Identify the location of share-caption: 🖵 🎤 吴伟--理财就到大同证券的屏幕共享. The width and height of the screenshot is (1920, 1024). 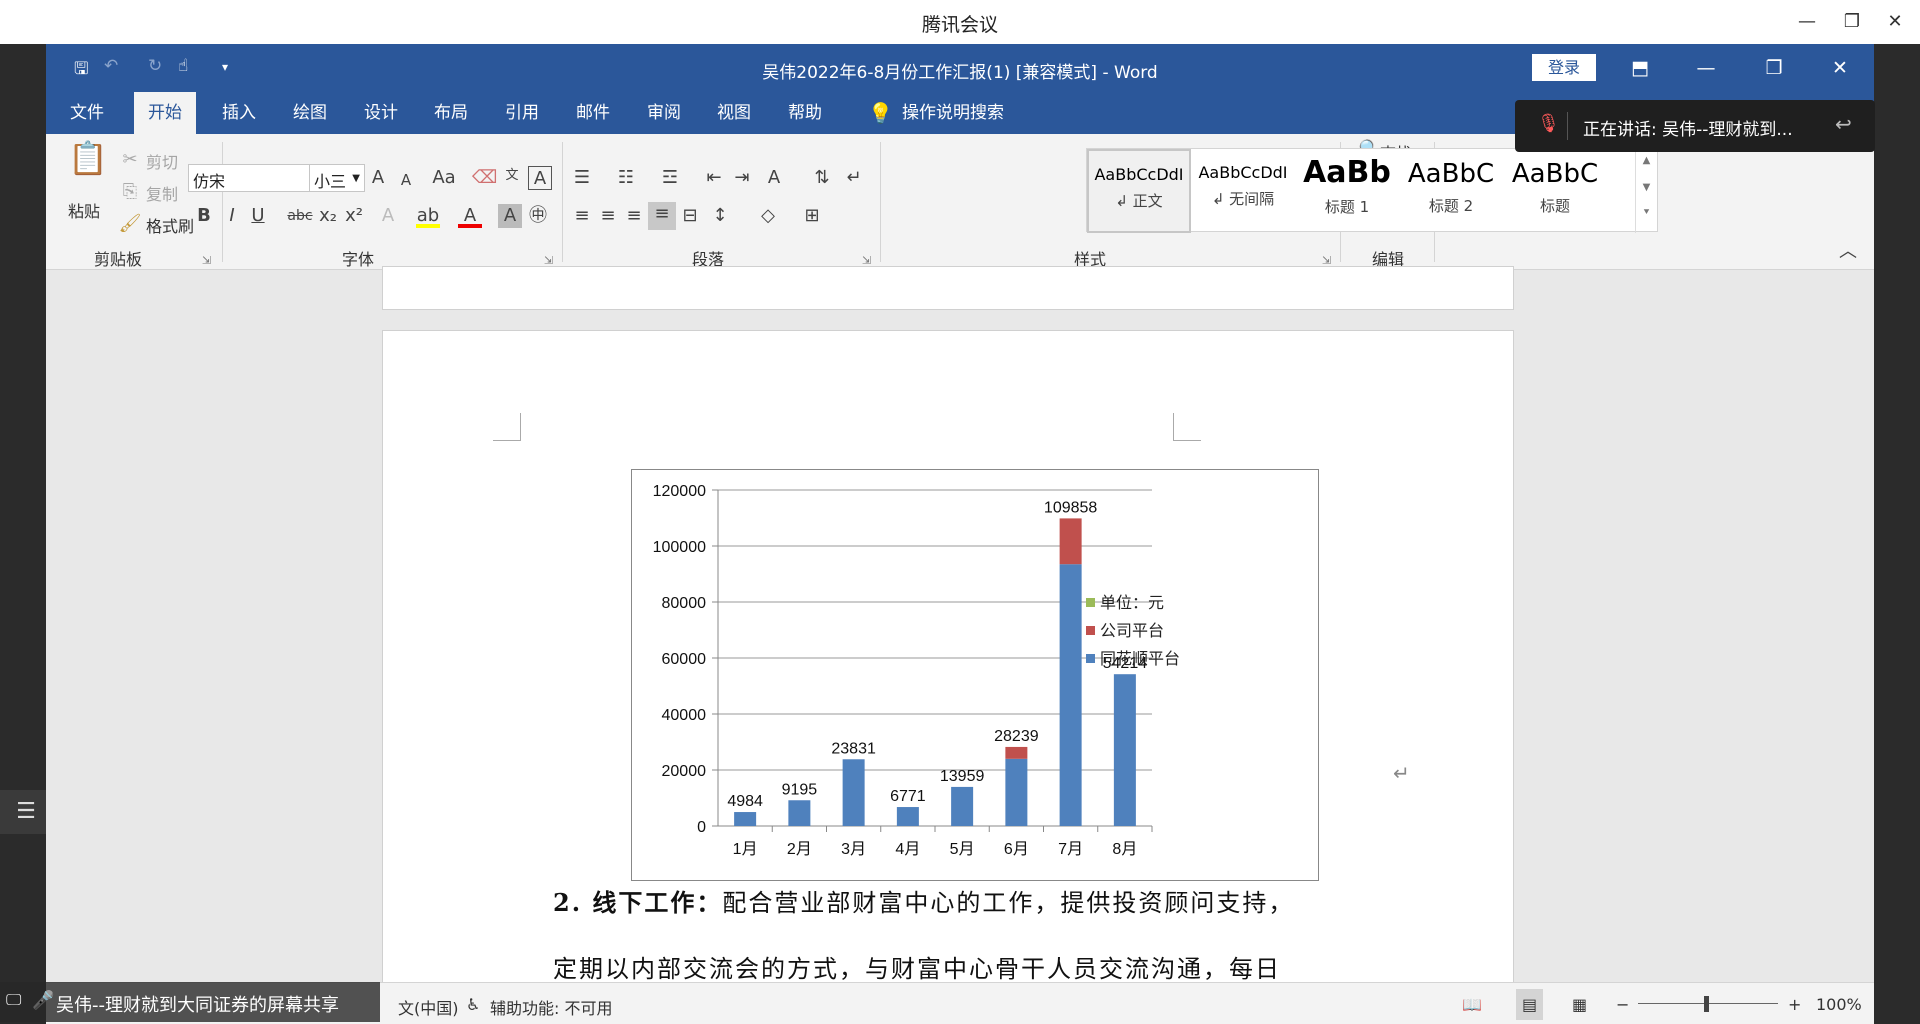
(190, 1002).